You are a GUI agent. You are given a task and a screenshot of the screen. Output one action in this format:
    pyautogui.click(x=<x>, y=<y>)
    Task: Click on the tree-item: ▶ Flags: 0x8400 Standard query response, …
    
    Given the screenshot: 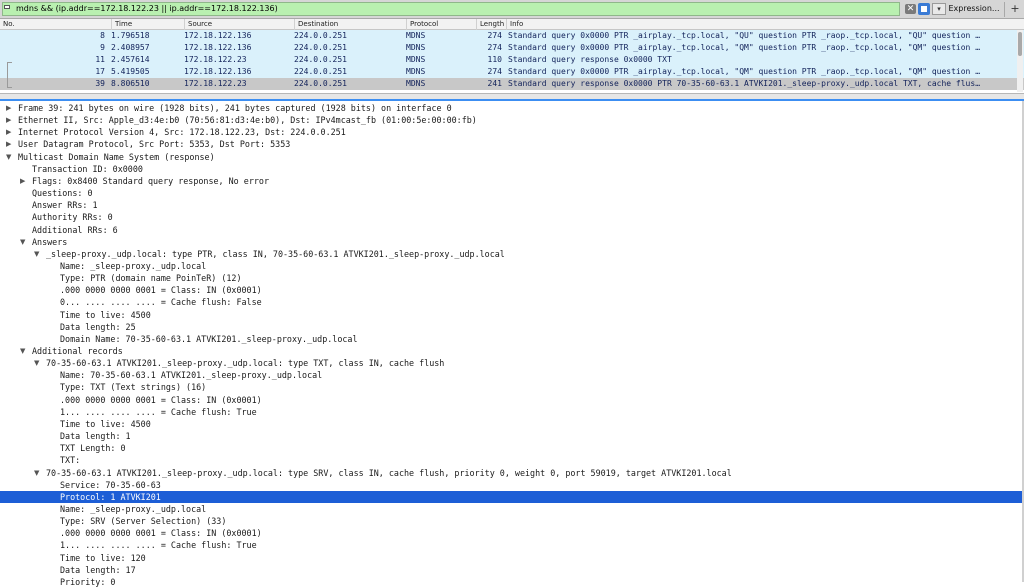 What is the action you would take?
    pyautogui.click(x=512, y=181)
    